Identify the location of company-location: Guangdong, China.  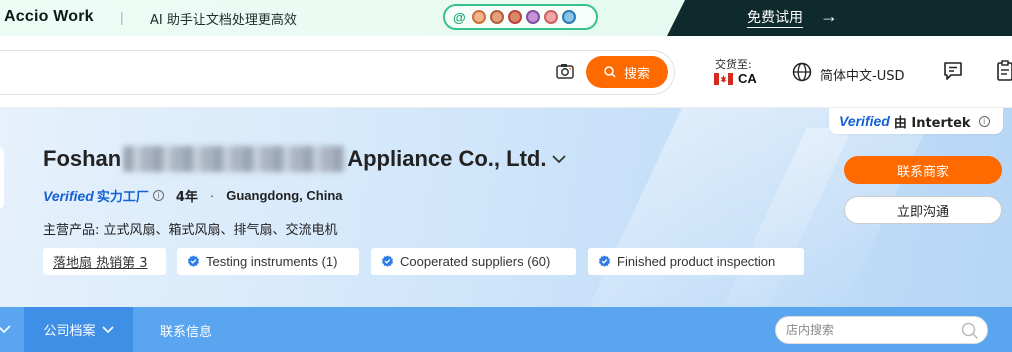
(284, 195).